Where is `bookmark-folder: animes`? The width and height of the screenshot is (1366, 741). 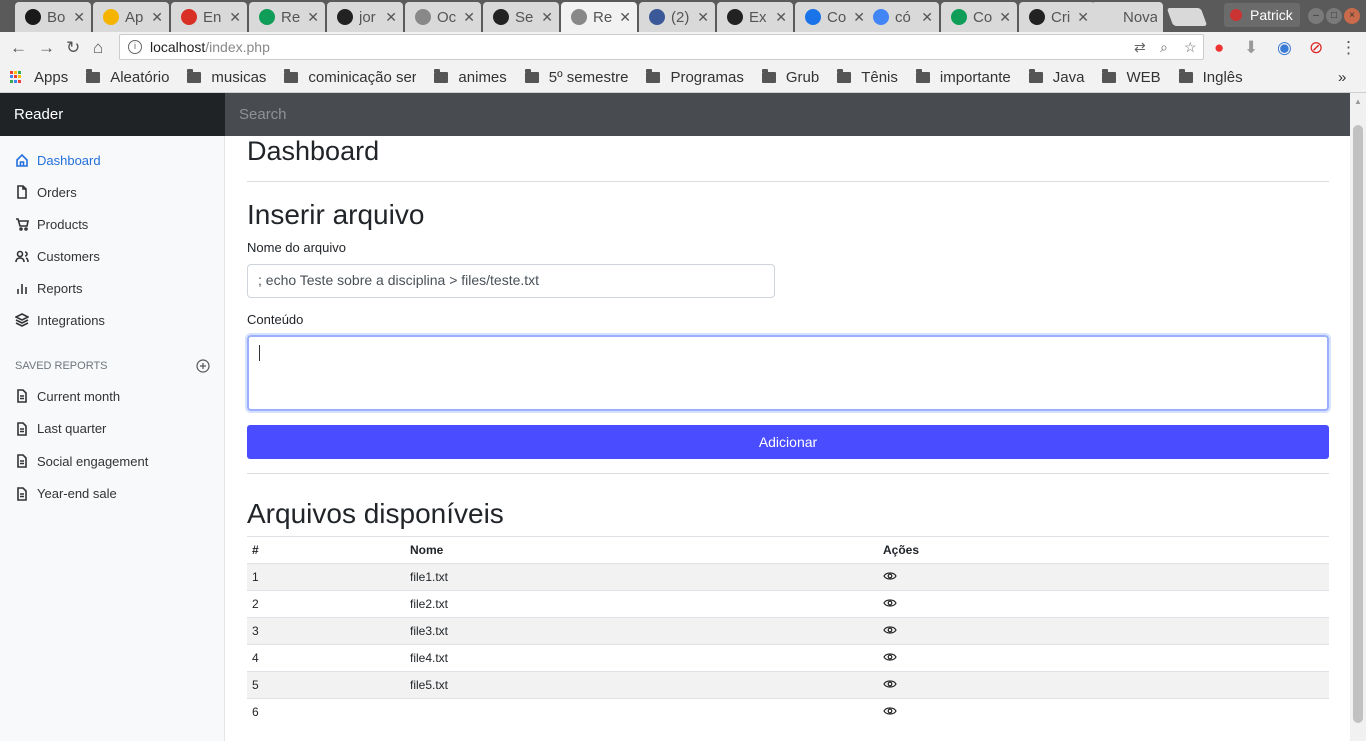 bookmark-folder: animes is located at coordinates (470, 77).